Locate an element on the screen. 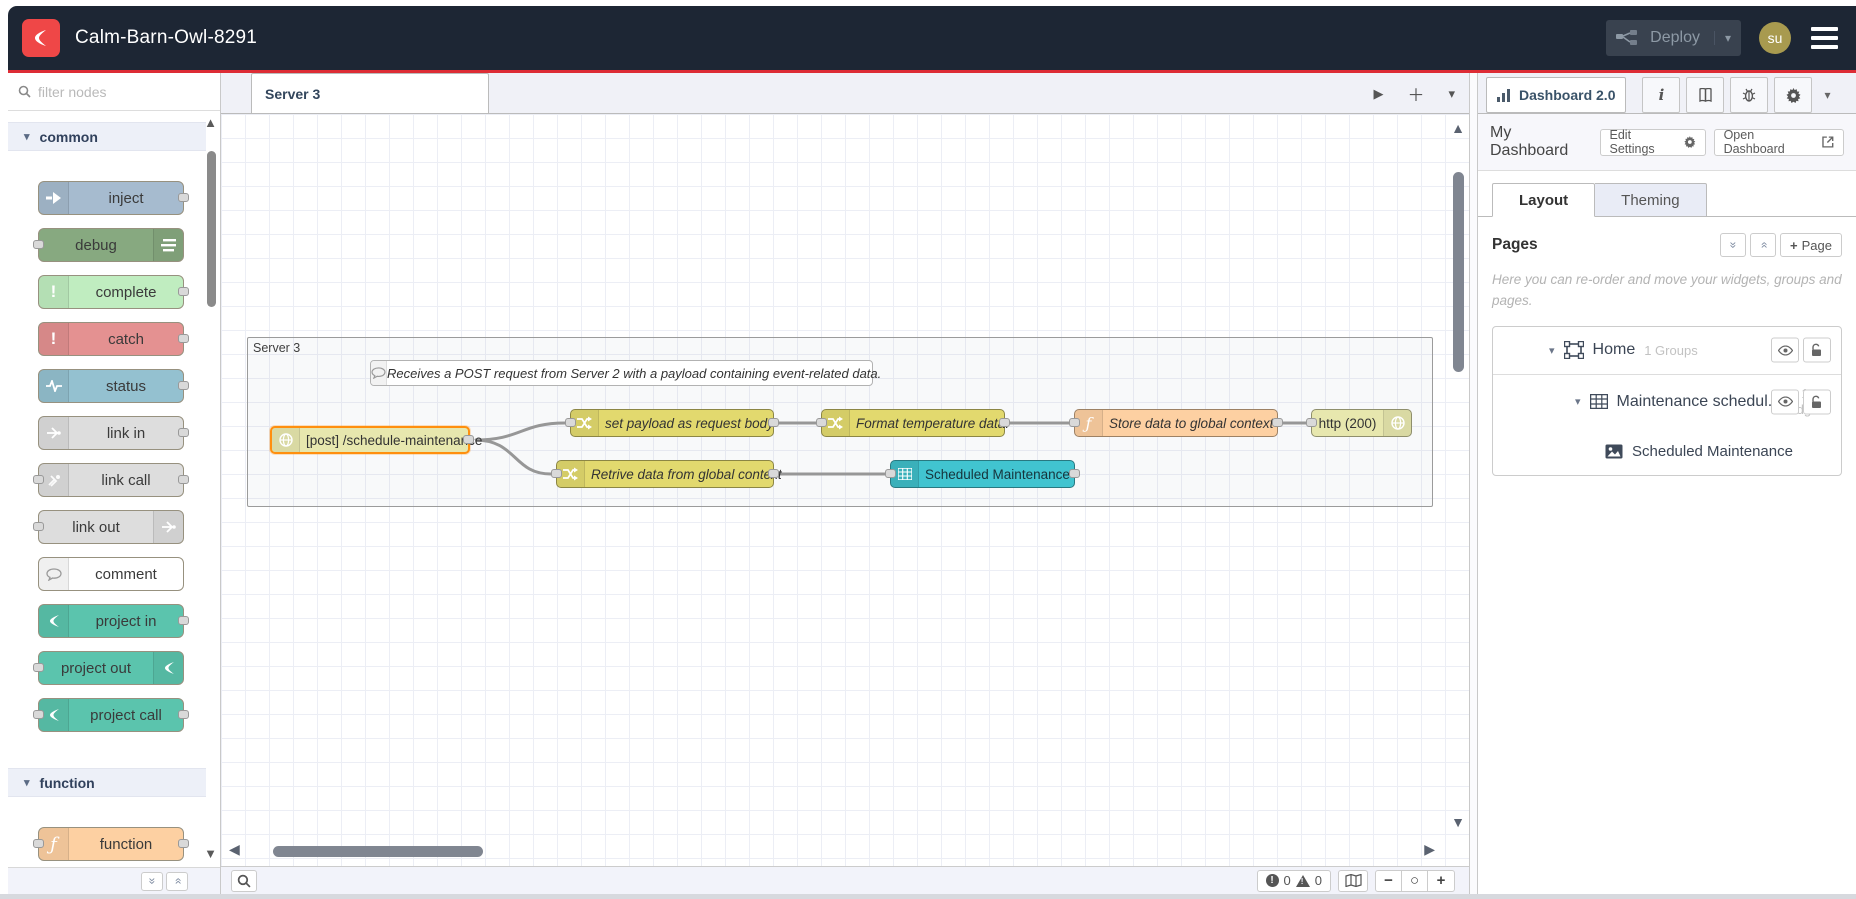  flow-list-caret: ▾ is located at coordinates (1451, 94).